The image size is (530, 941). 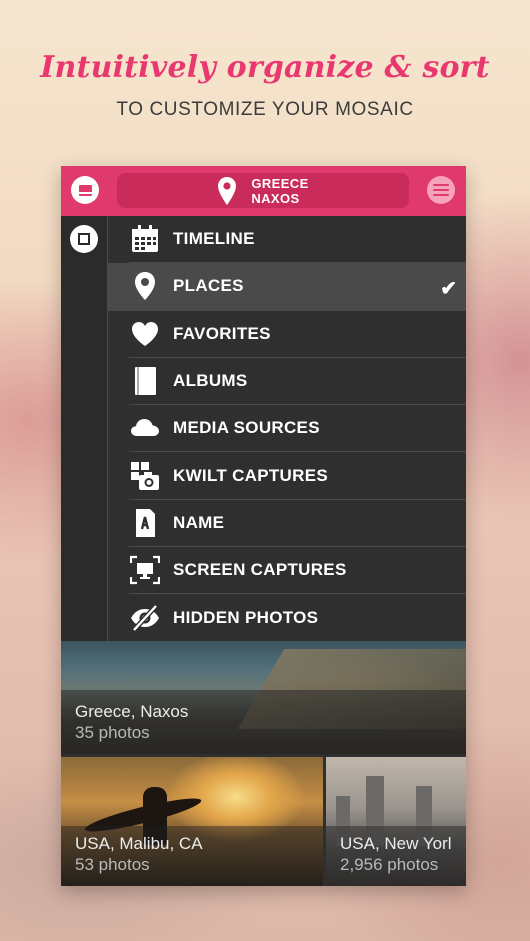 I want to click on menu-icon, so click(x=441, y=190).